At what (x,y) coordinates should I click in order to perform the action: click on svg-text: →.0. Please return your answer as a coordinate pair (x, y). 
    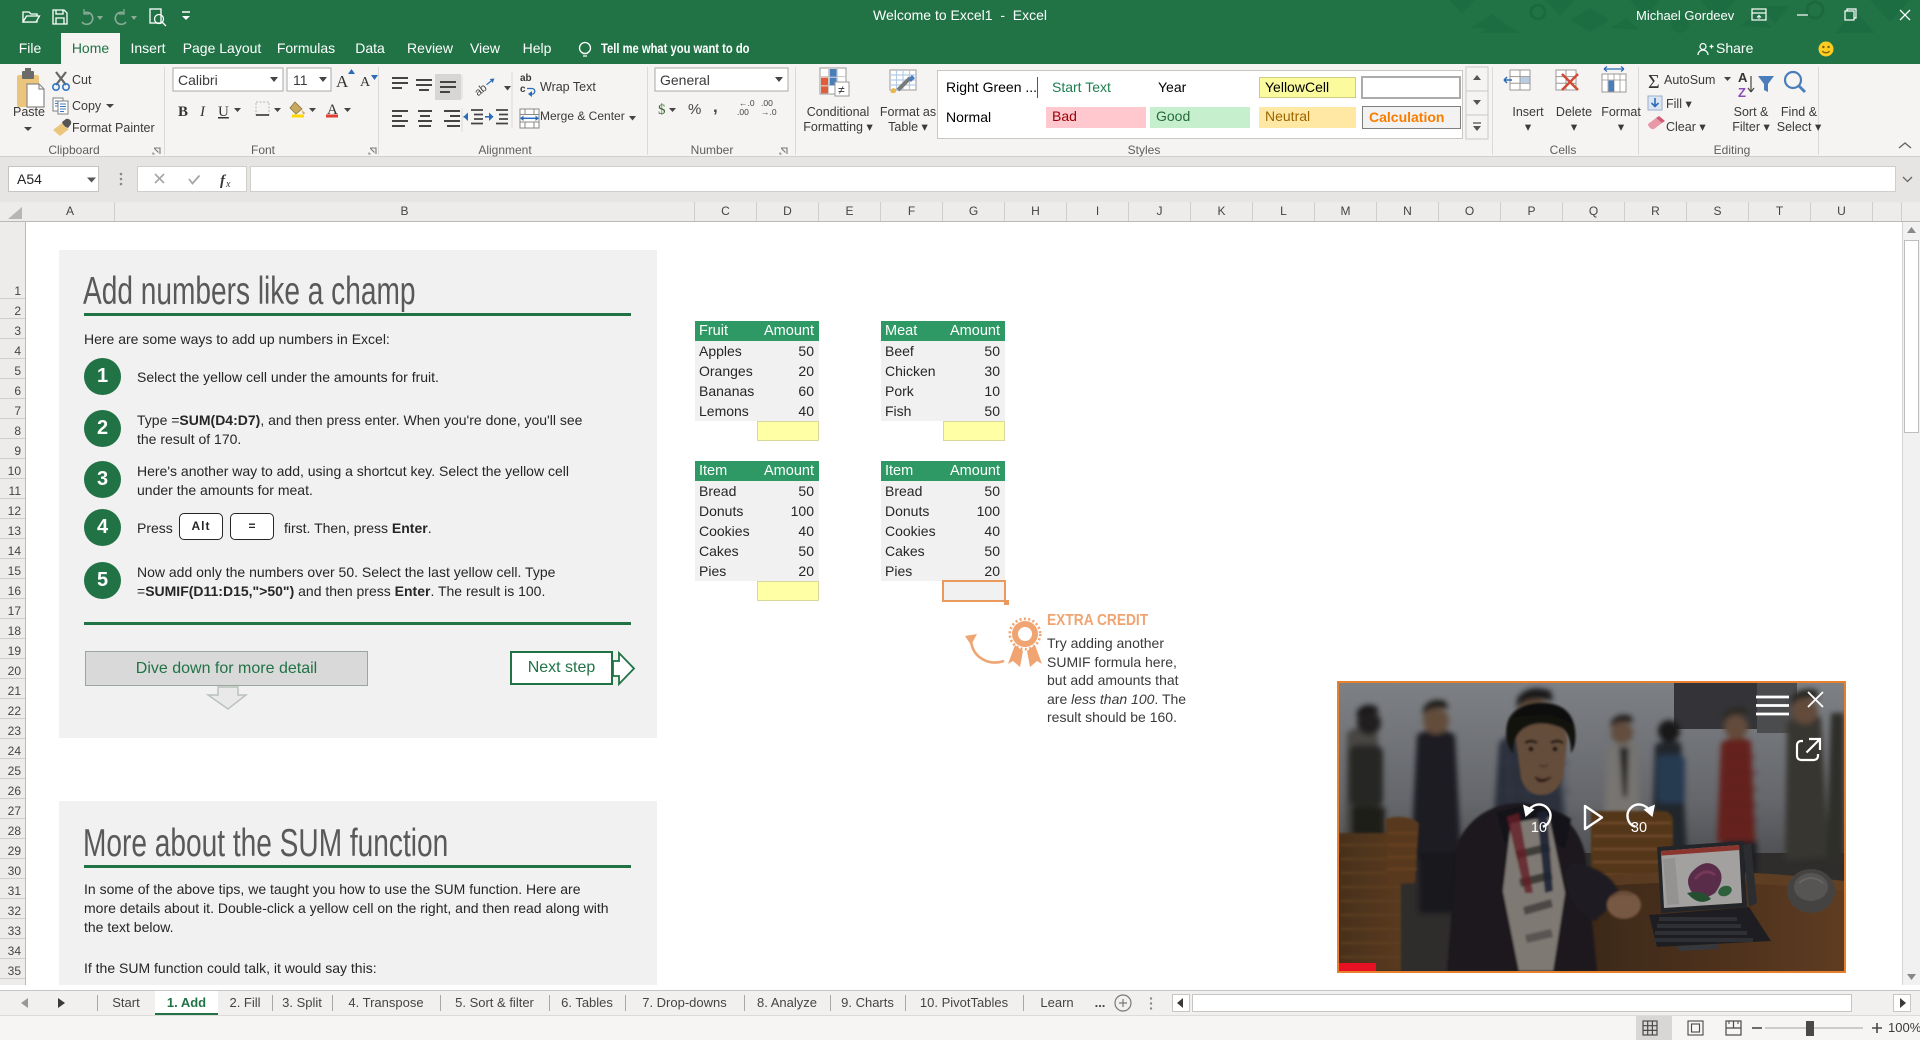
    Looking at the image, I should click on (769, 112).